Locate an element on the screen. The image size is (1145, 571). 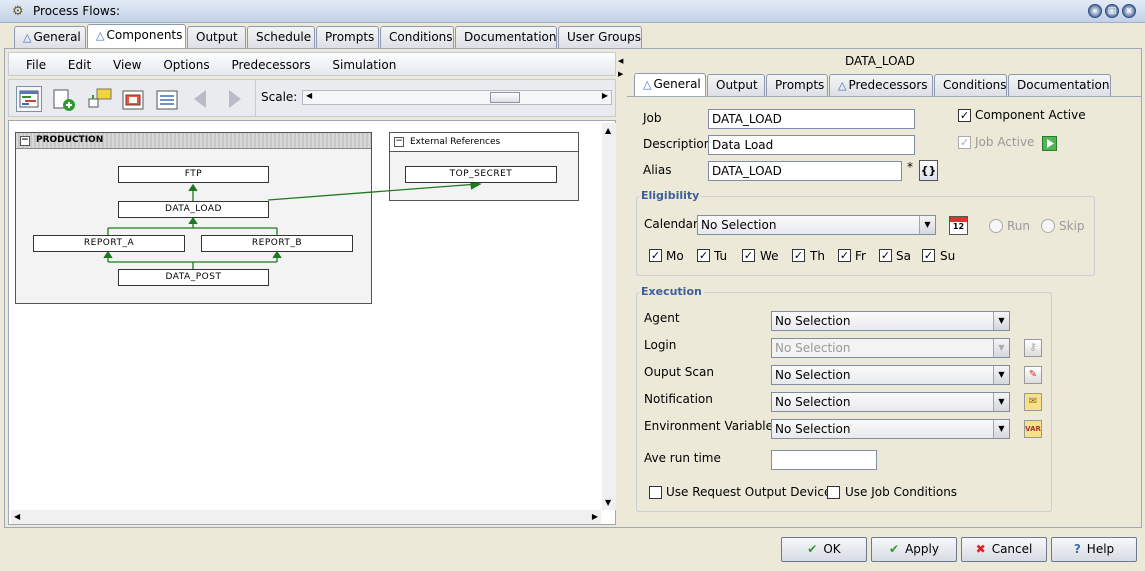
subtab-output: Output is located at coordinates (736, 85).